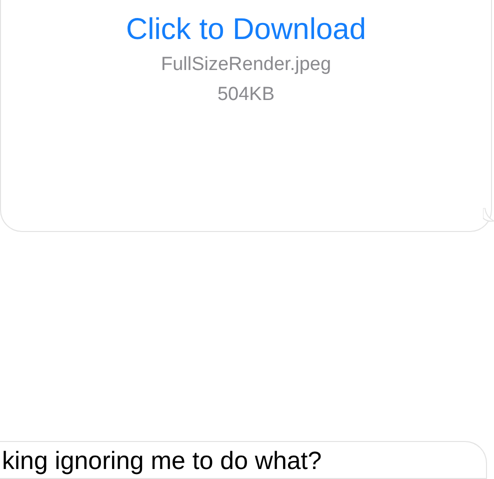  What do you see at coordinates (162, 461) in the screenshot?
I see `message-text: king ignoring me to do what?` at bounding box center [162, 461].